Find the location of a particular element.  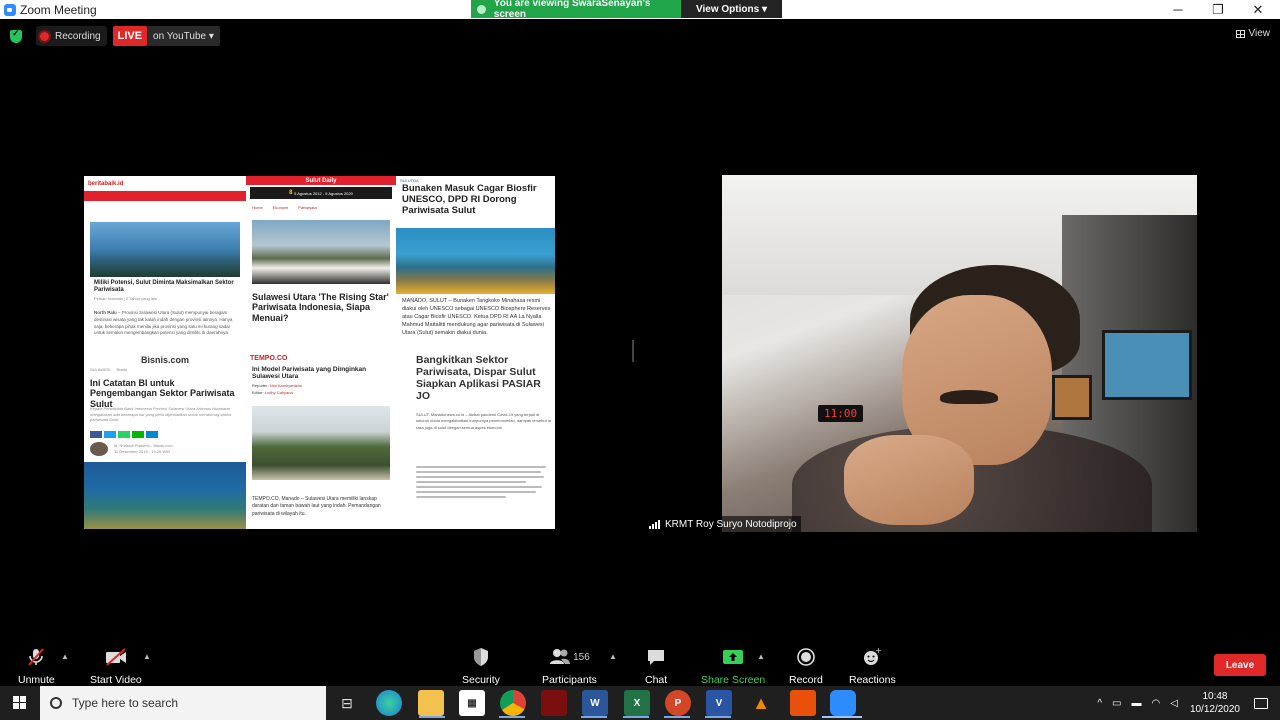

start-button is located at coordinates (20, 703).